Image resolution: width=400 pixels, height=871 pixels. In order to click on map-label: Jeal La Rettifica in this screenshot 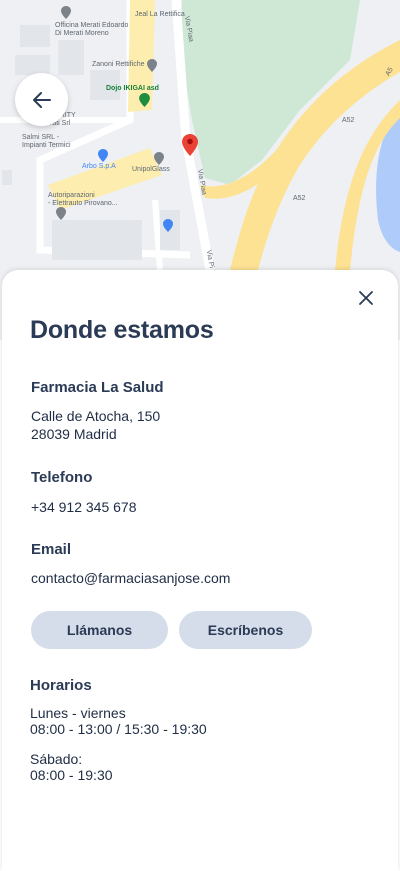, I will do `click(160, 14)`.